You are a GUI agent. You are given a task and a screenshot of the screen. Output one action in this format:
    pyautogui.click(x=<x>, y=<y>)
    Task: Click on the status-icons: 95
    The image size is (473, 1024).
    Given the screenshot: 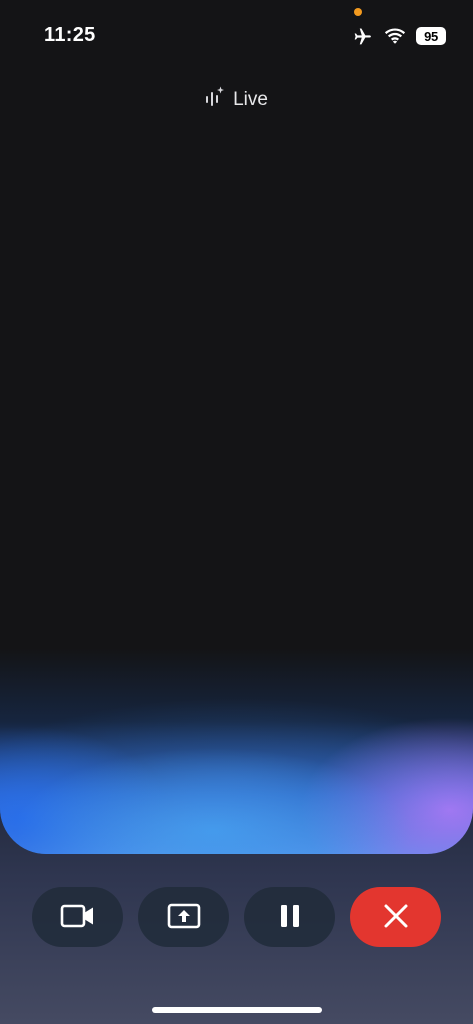 What is the action you would take?
    pyautogui.click(x=399, y=36)
    